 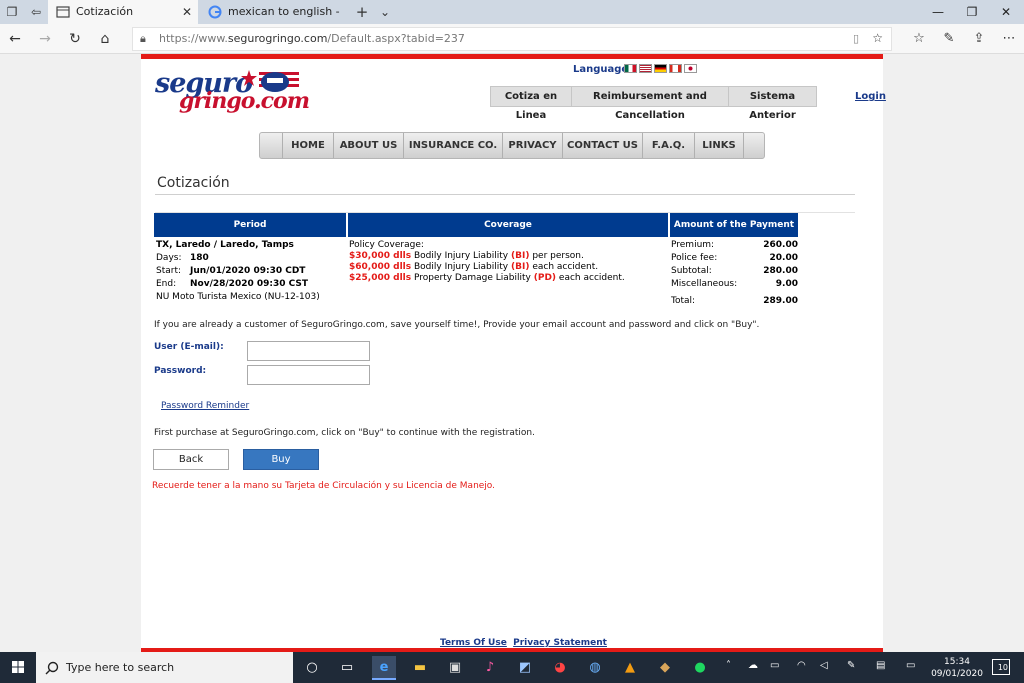 What do you see at coordinates (595, 668) in the screenshot?
I see `globe-icon: ◍` at bounding box center [595, 668].